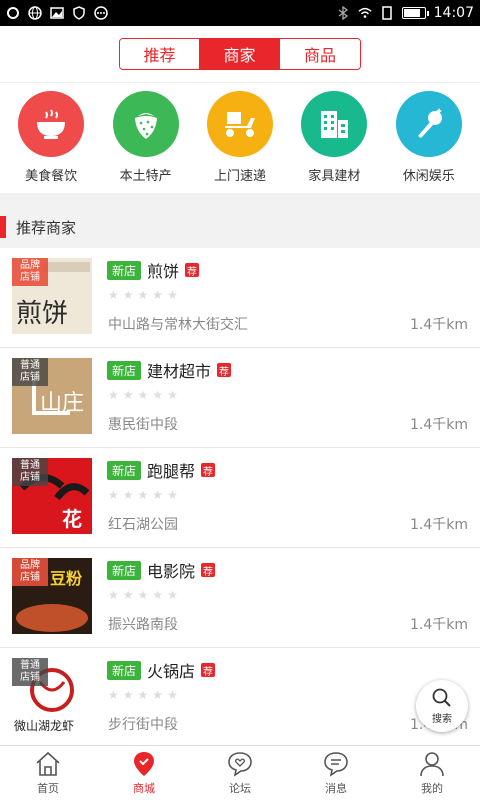 The image size is (480, 800). I want to click on bowl-icon, so click(51, 124).